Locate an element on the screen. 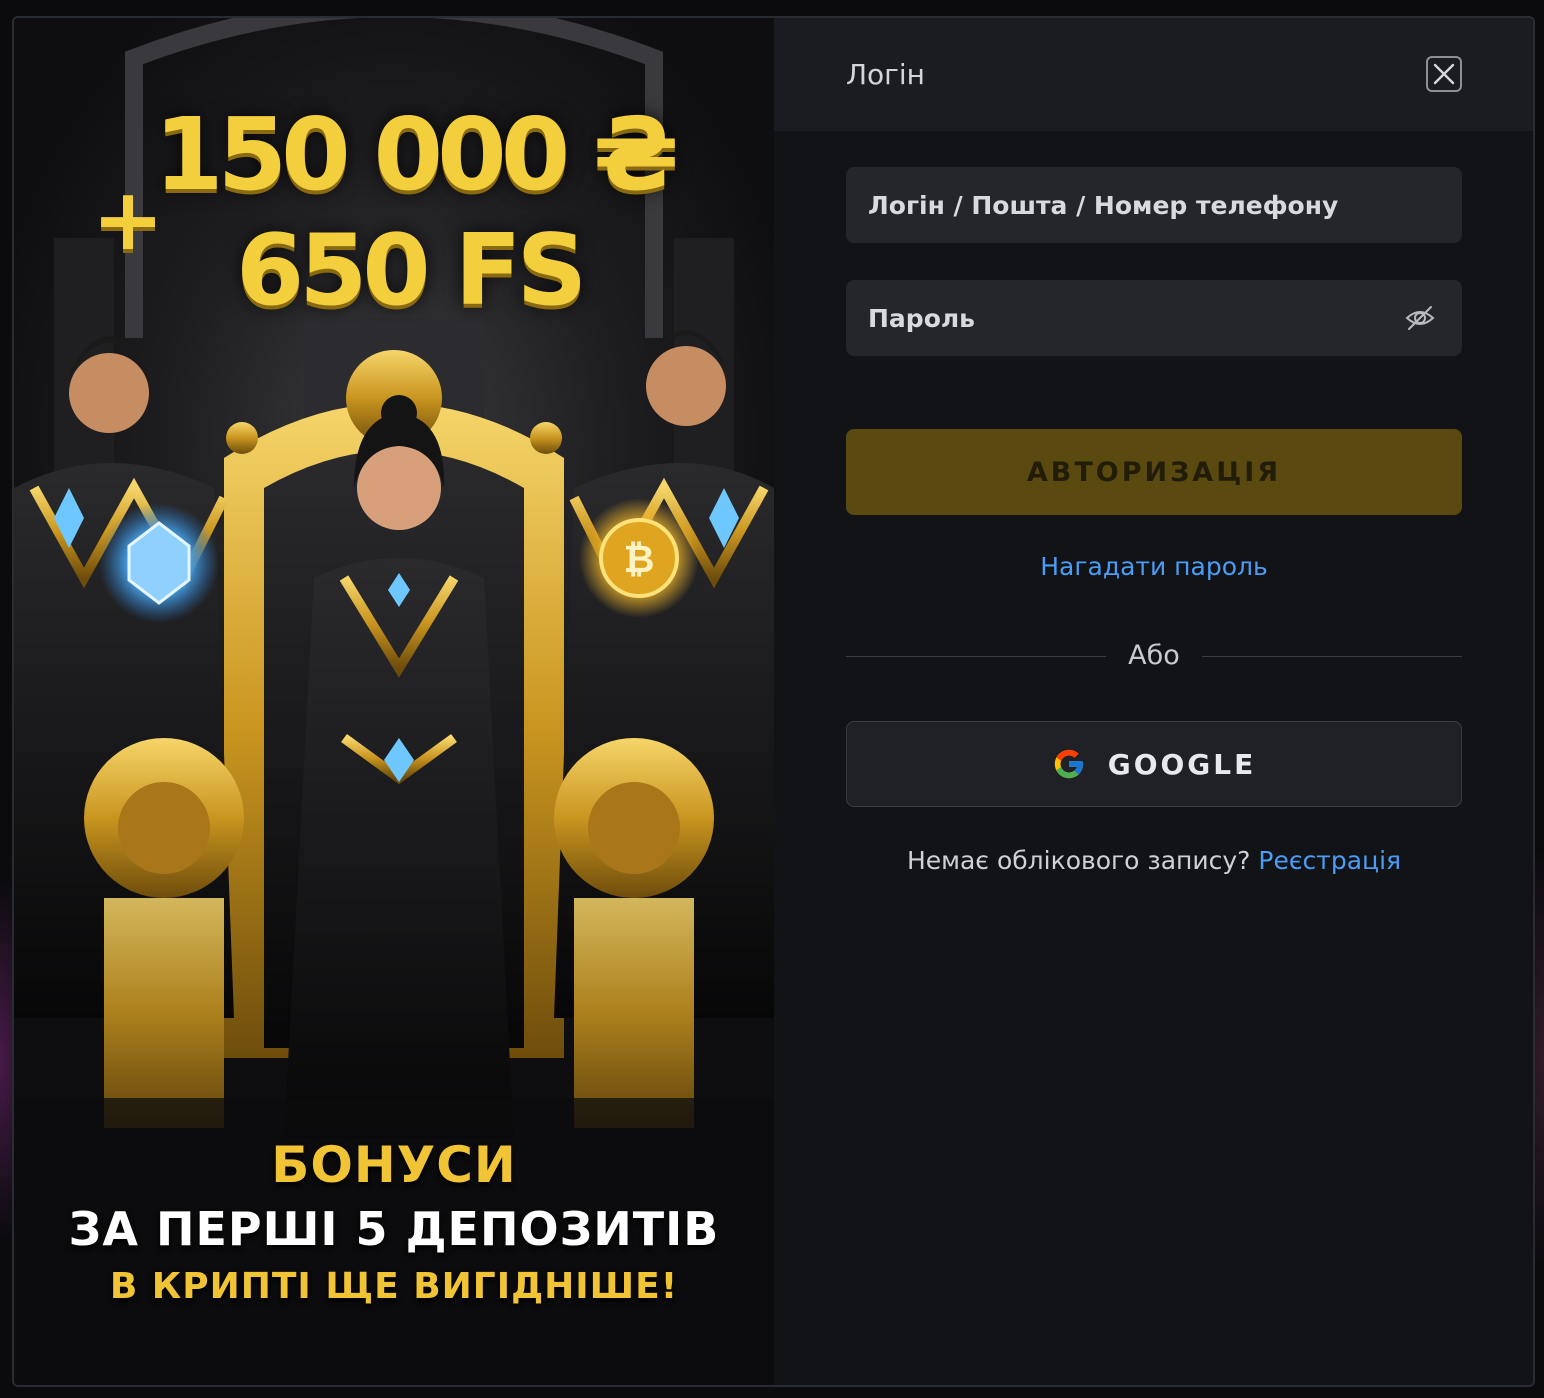 This screenshot has height=1398, width=1544. register-prompt: Немає облікового запису? Реєстрація is located at coordinates (1154, 860).